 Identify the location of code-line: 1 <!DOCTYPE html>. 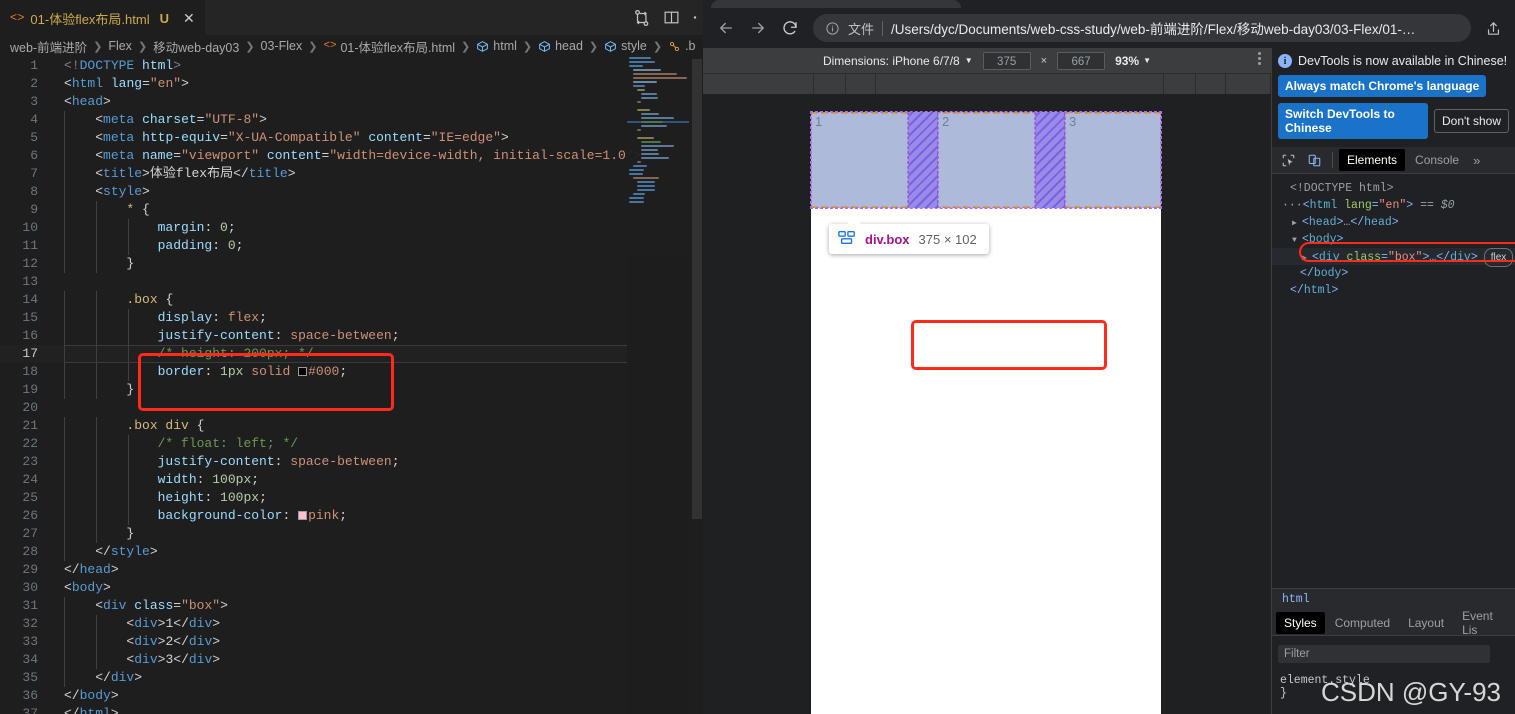
(313, 66).